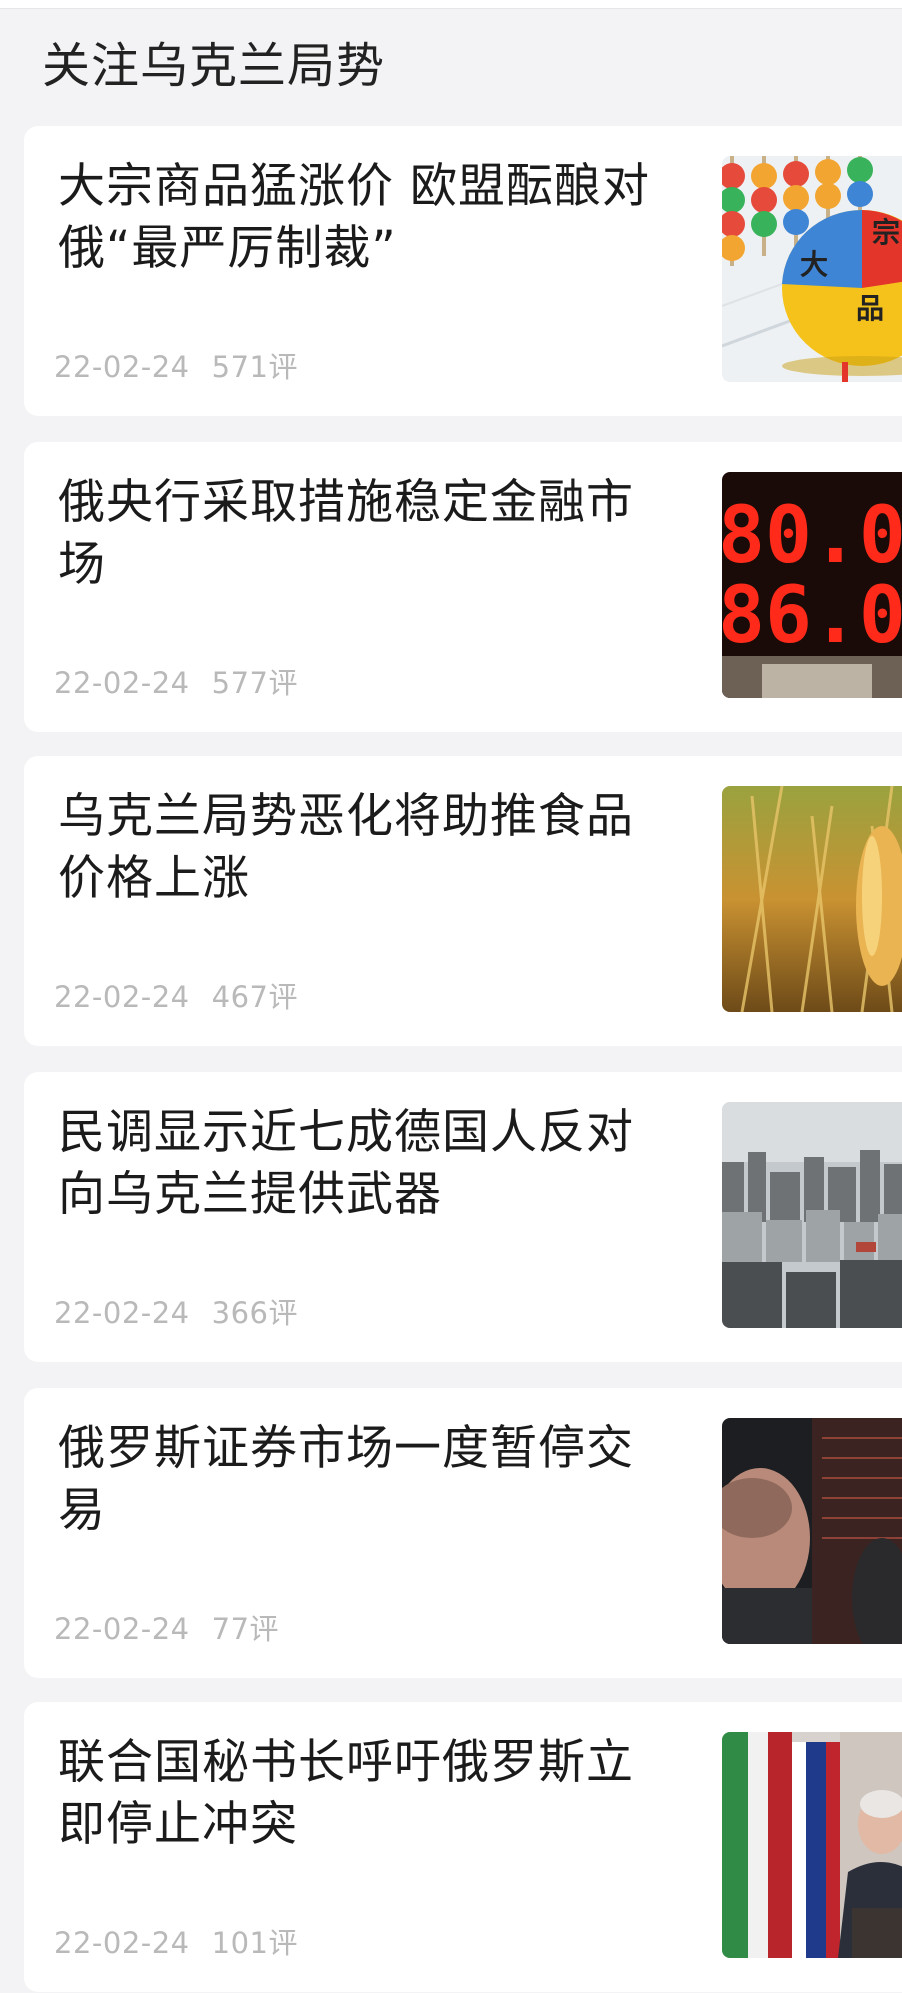 This screenshot has height=1993, width=902. What do you see at coordinates (254, 683) in the screenshot?
I see `news-comments: 577评` at bounding box center [254, 683].